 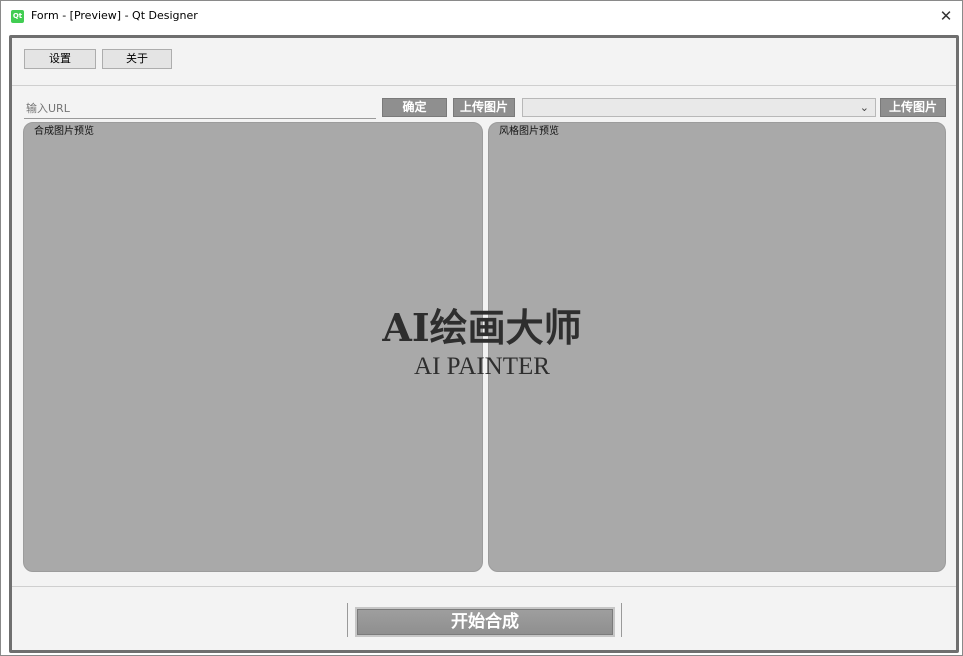 What do you see at coordinates (482, 366) in the screenshot?
I see `logo-subtitle: AI PAINTER` at bounding box center [482, 366].